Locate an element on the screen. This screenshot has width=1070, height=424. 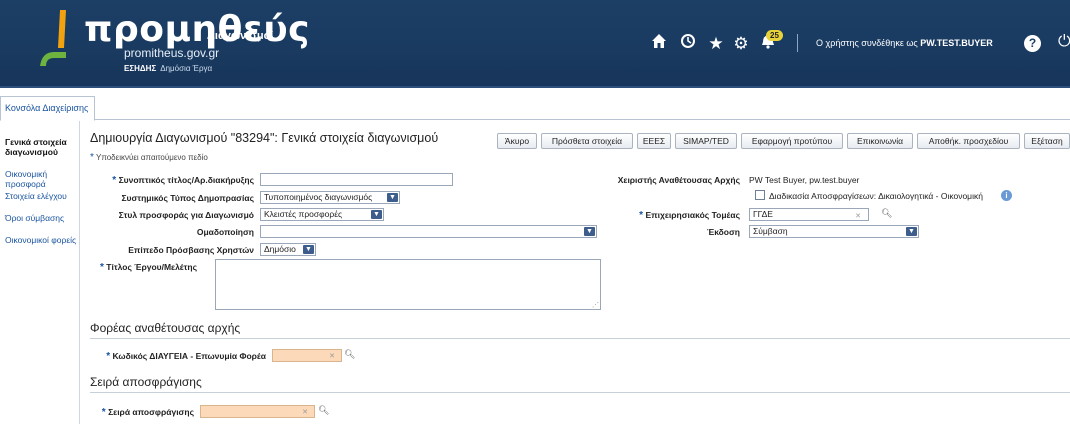
tab-bar: Κονσόλα Διαχείρισης is located at coordinates (535, 105).